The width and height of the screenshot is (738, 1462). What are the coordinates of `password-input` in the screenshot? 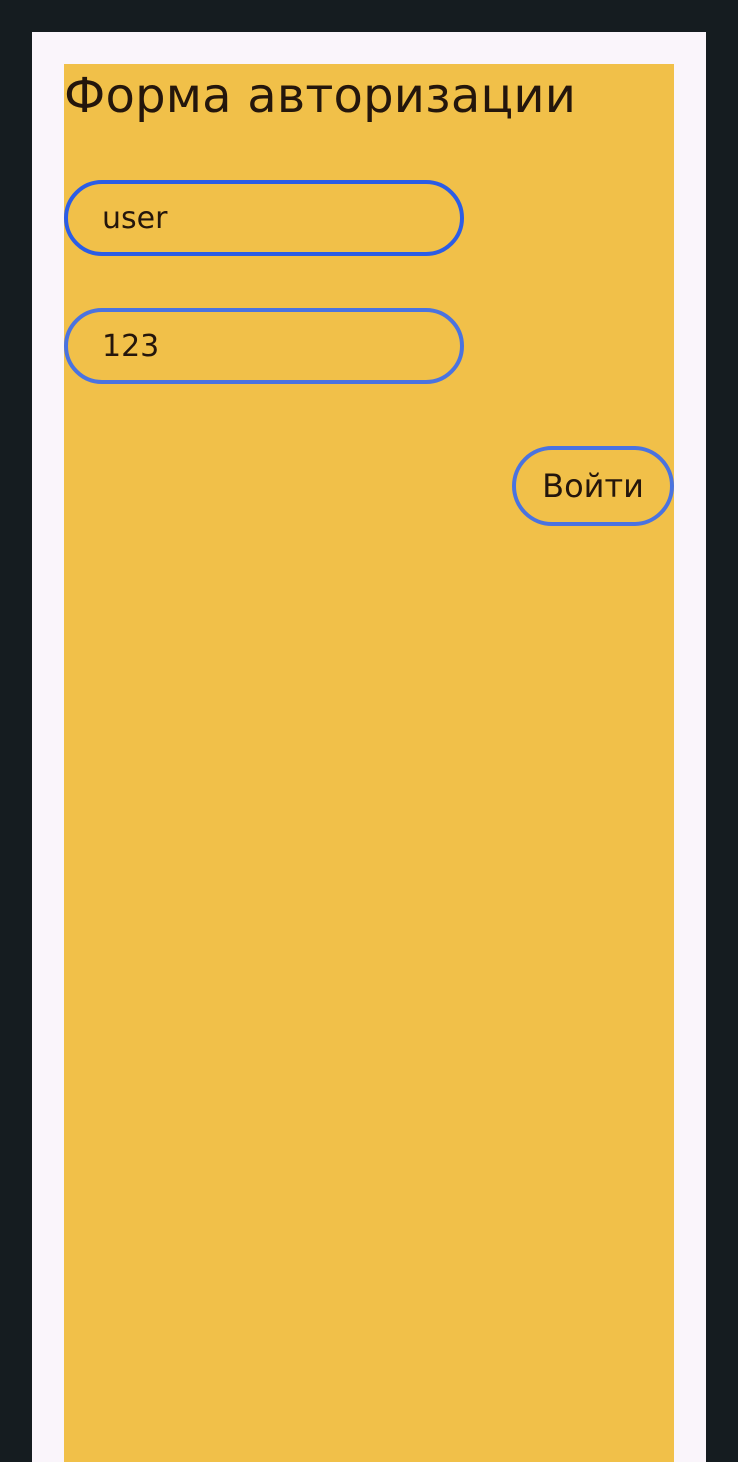 It's located at (264, 346).